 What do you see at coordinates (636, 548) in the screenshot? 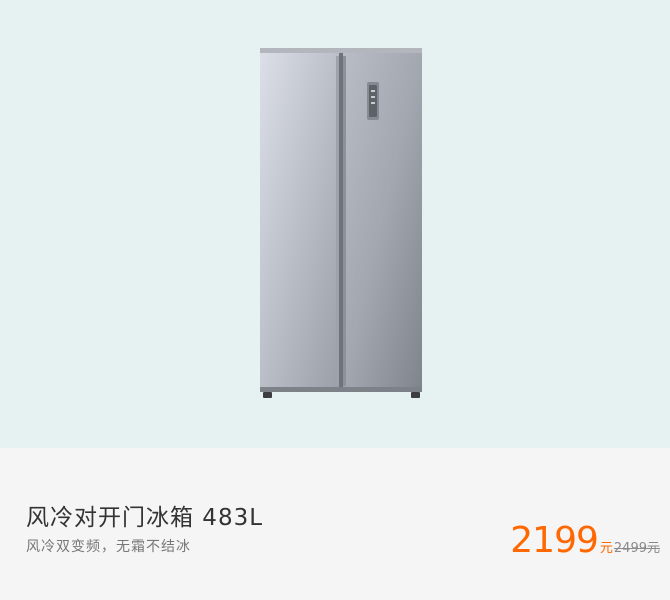
I see `original-price: 2499元` at bounding box center [636, 548].